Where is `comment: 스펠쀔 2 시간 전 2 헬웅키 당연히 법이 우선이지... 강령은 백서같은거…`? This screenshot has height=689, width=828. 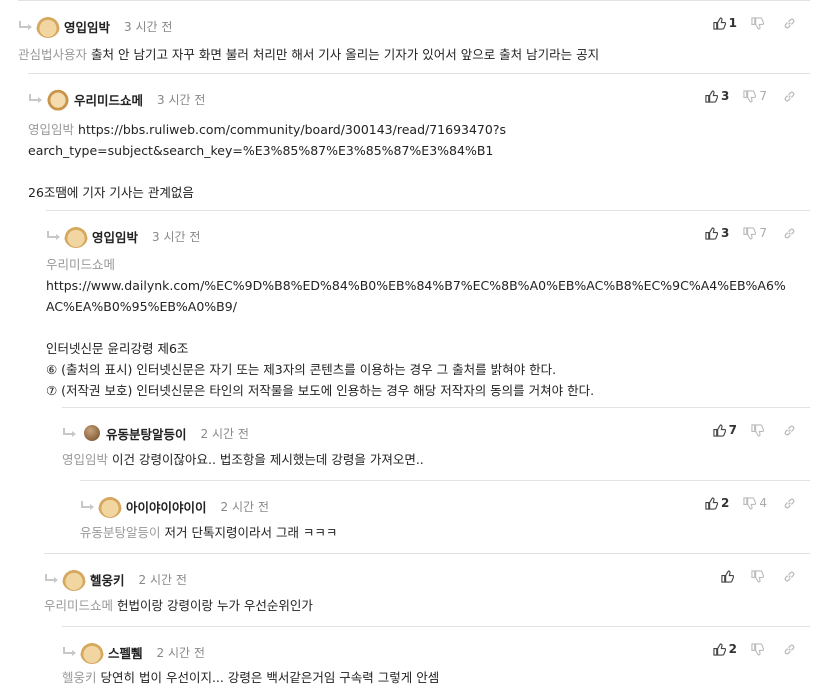
comment: 스펠쀔 2 시간 전 2 헬웅키 당연히 법이 우선이지... 강령은 백서같은거… is located at coordinates (436, 657).